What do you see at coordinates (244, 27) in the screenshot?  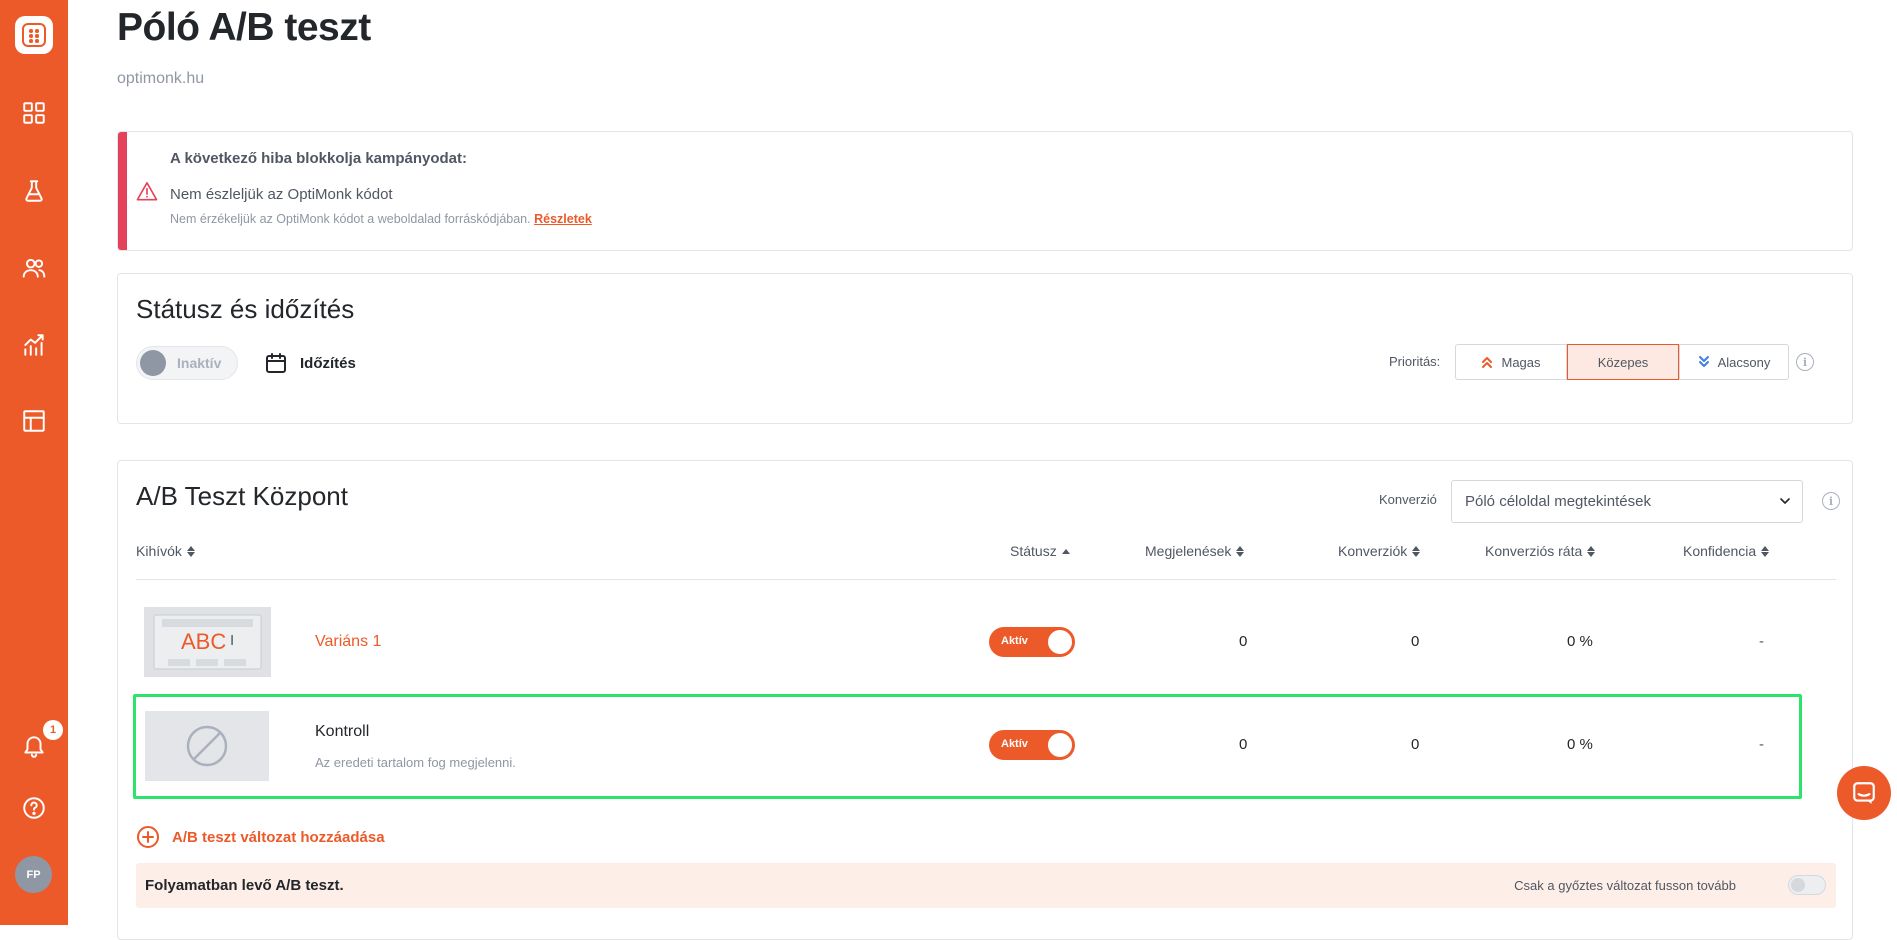 I see `page-title: Póló A/B teszt` at bounding box center [244, 27].